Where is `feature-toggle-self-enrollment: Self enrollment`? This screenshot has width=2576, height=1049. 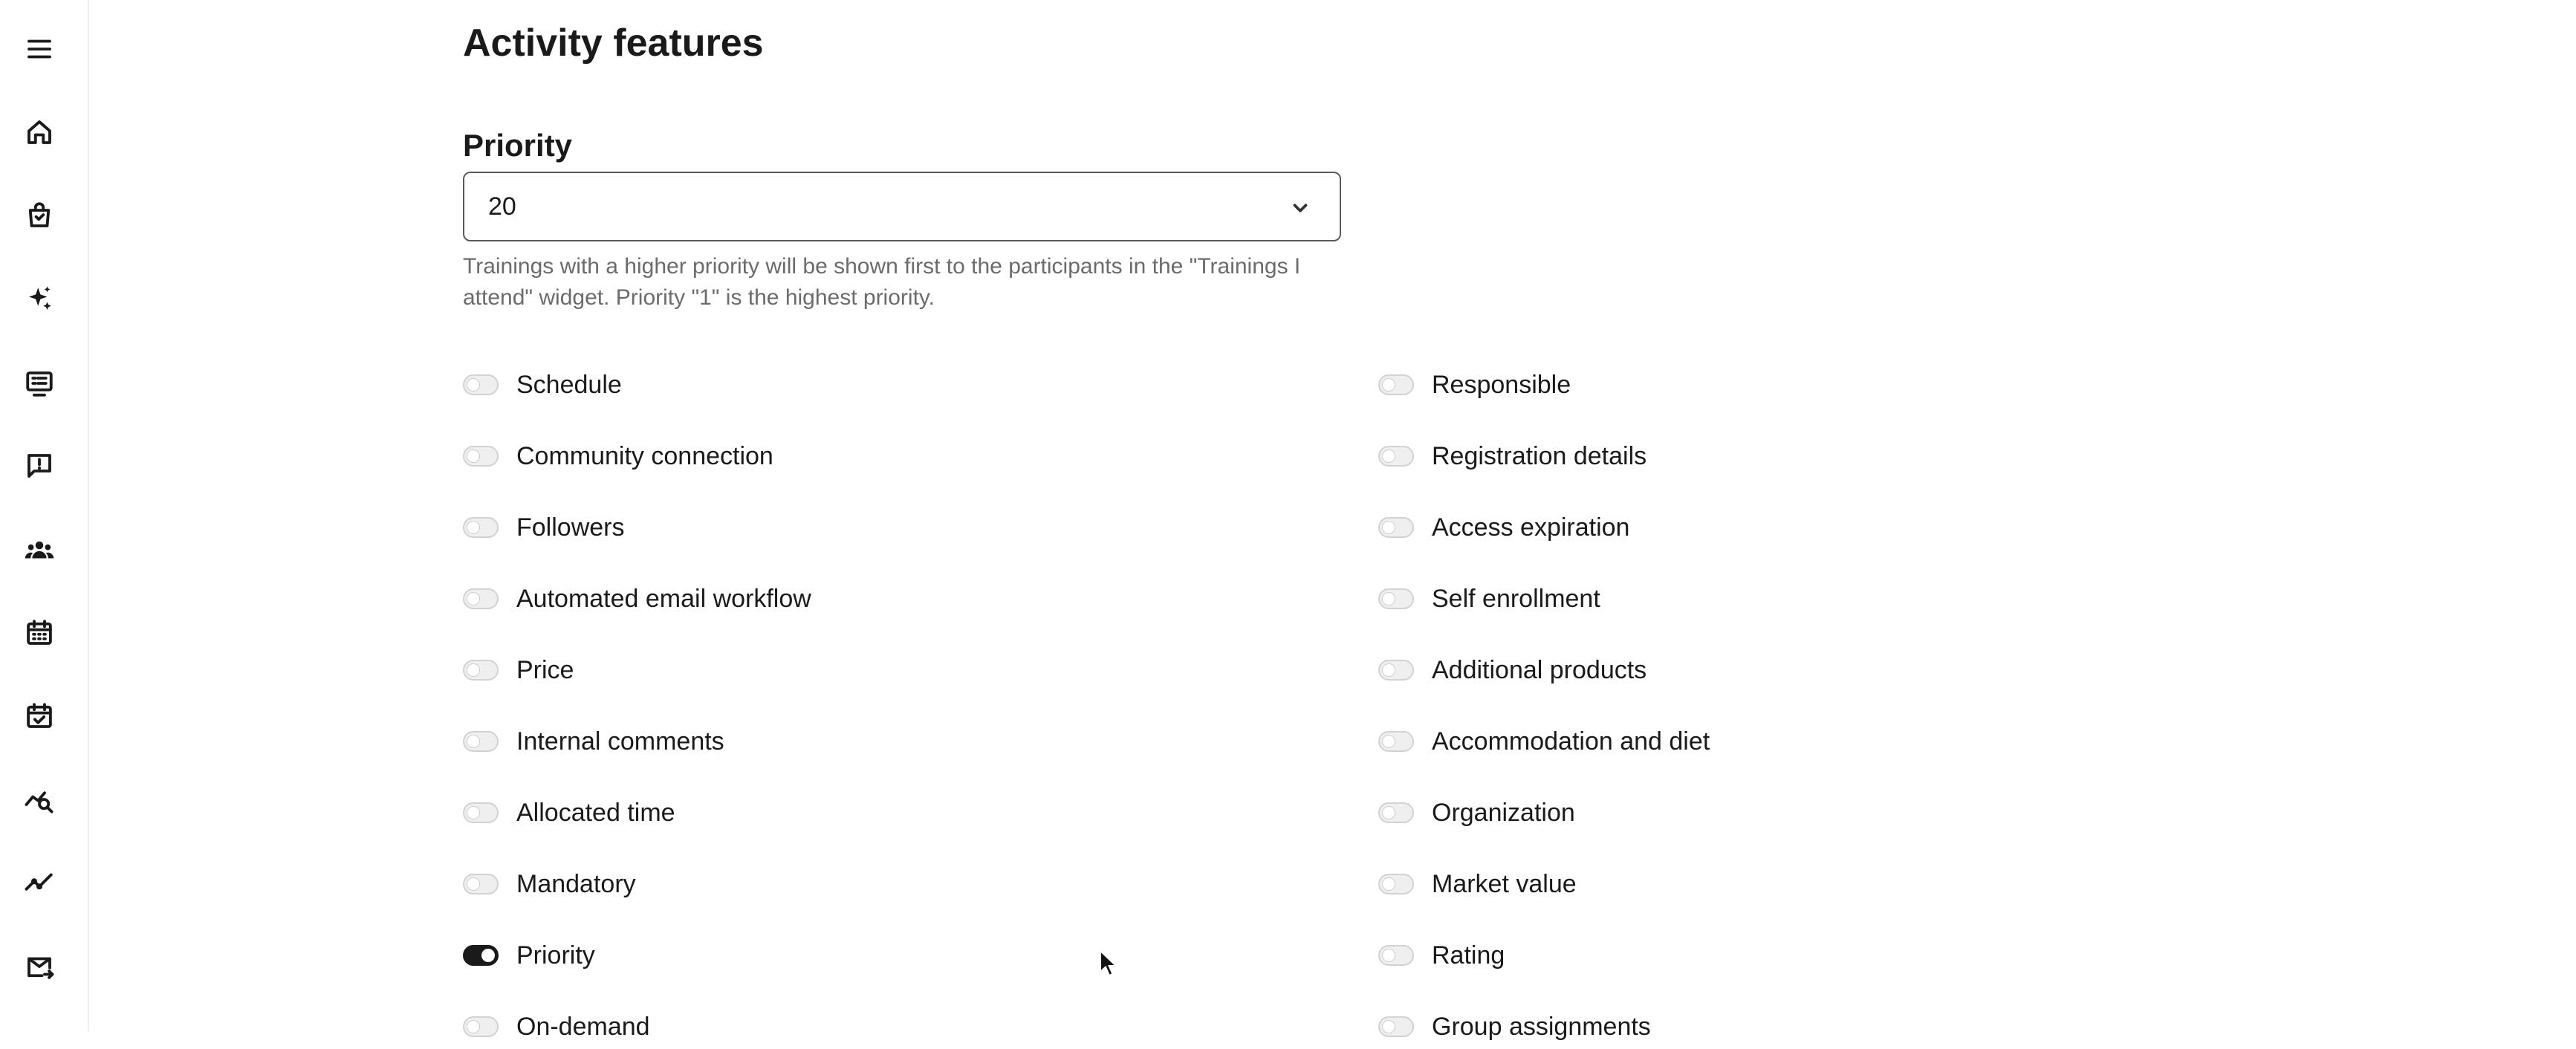
feature-toggle-self-enrollment: Self enrollment is located at coordinates (1489, 599).